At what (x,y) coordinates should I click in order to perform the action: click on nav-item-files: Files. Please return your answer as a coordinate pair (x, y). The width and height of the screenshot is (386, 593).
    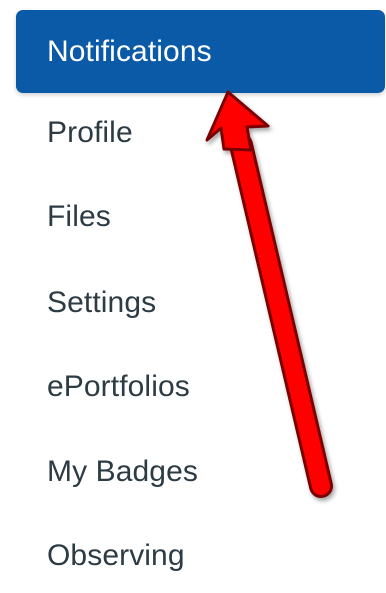
    Looking at the image, I should click on (200, 217).